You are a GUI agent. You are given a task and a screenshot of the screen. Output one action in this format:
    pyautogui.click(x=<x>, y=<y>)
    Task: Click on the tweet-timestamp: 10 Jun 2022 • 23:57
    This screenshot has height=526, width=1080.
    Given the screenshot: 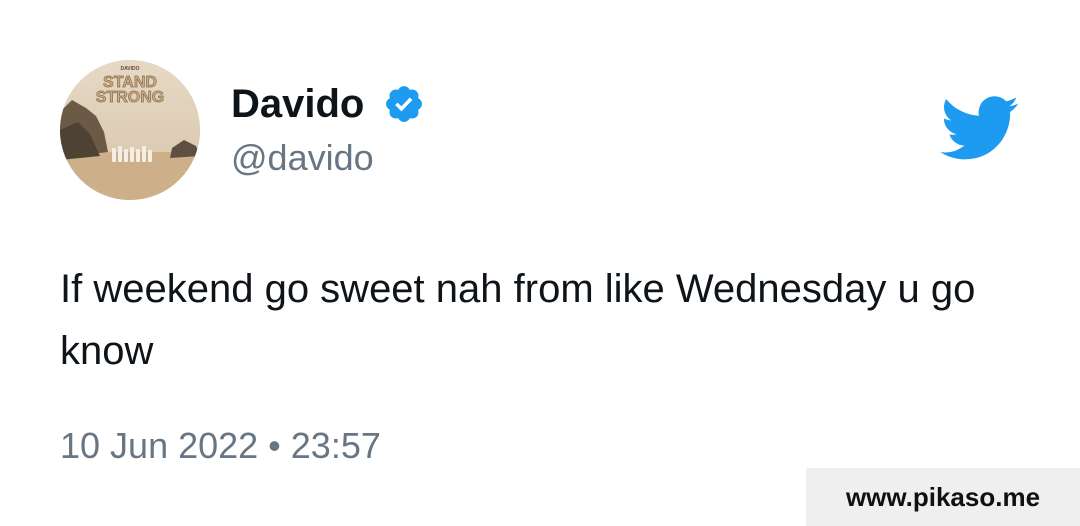 What is the action you would take?
    pyautogui.click(x=220, y=446)
    